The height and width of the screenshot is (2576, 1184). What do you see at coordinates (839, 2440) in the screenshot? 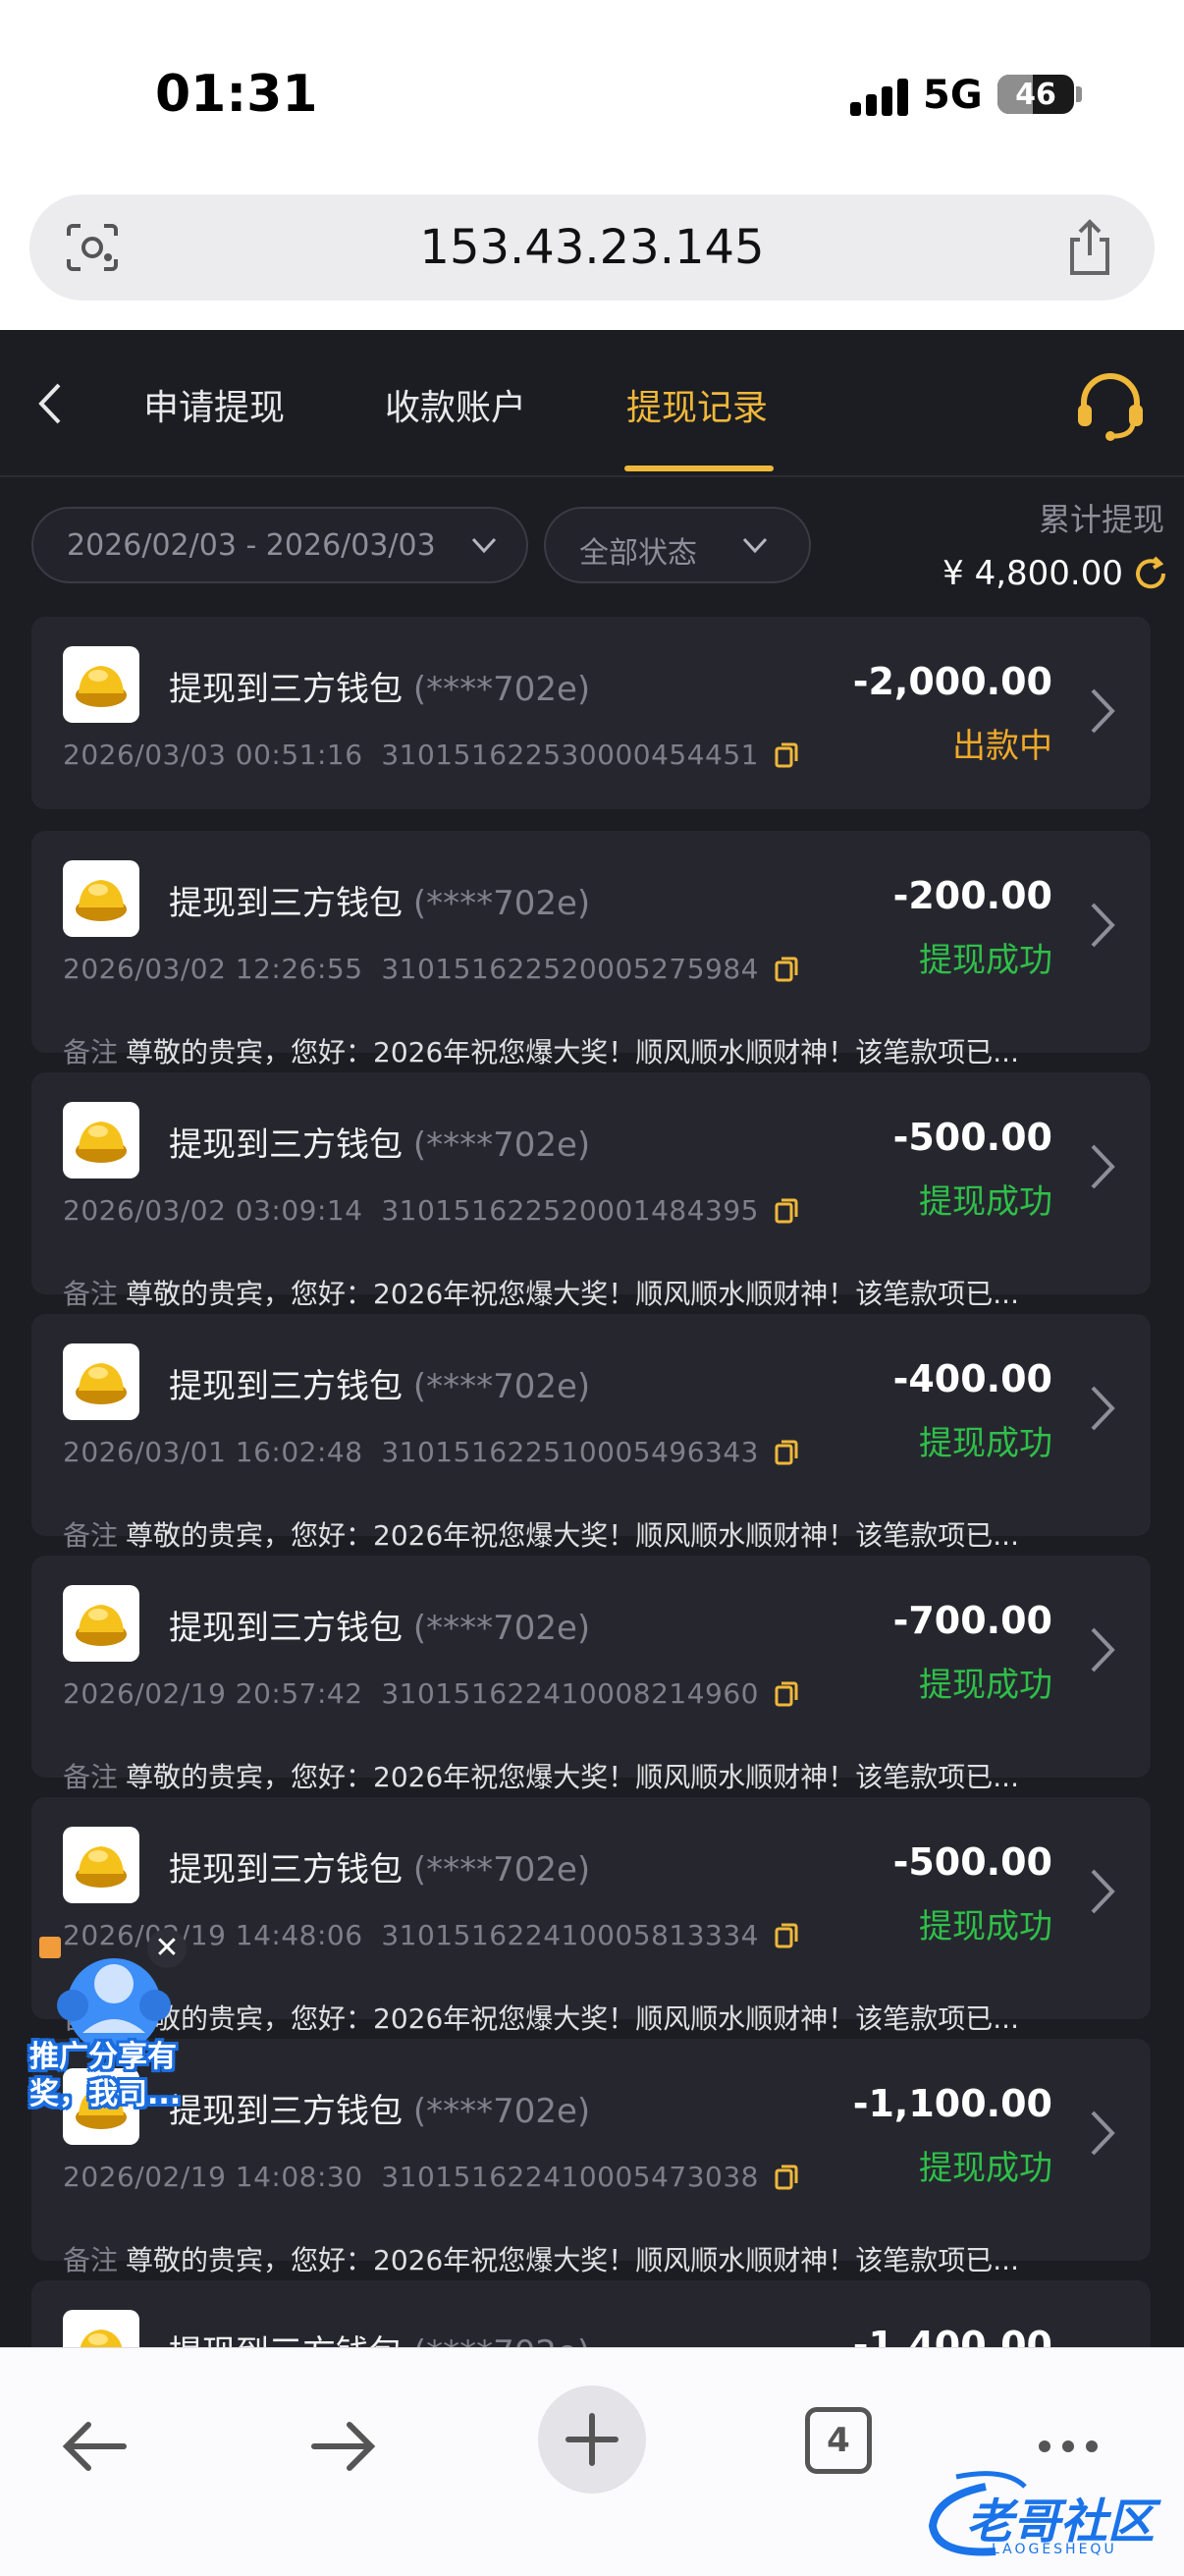
I see `tabs-icon: 4` at bounding box center [839, 2440].